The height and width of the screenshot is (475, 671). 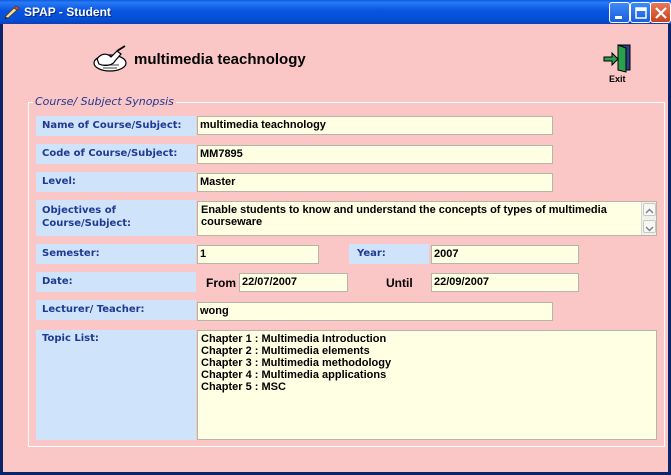 What do you see at coordinates (375, 182) in the screenshot?
I see `level-field: Master` at bounding box center [375, 182].